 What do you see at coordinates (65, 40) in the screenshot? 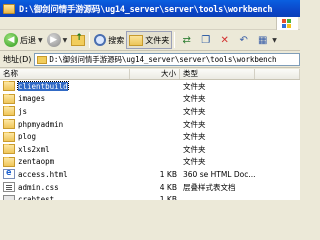
I see `forward-dropdown-icon: ▼` at bounding box center [65, 40].